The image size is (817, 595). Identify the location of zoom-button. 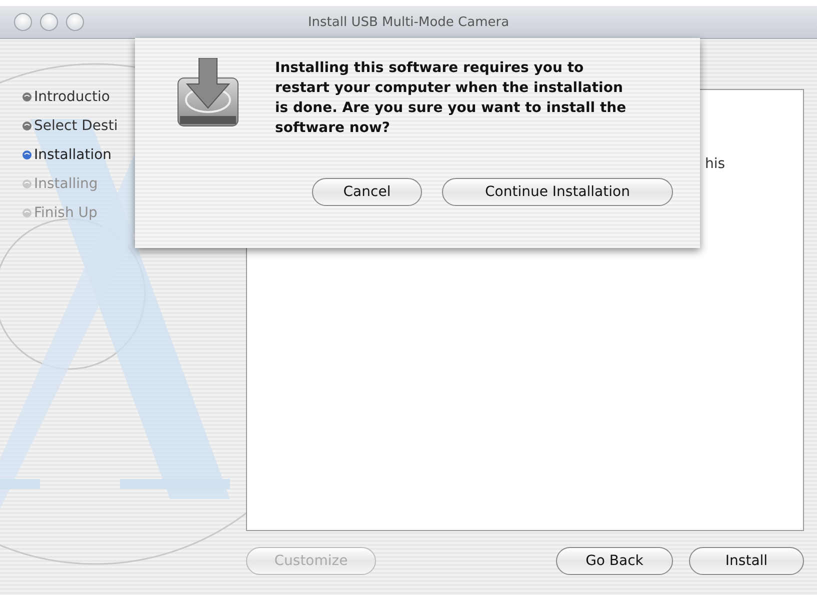
(75, 22).